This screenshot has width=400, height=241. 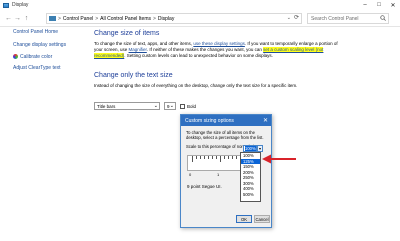 I want to click on sidebar-item-display-settings: Change display settings, so click(x=48, y=45).